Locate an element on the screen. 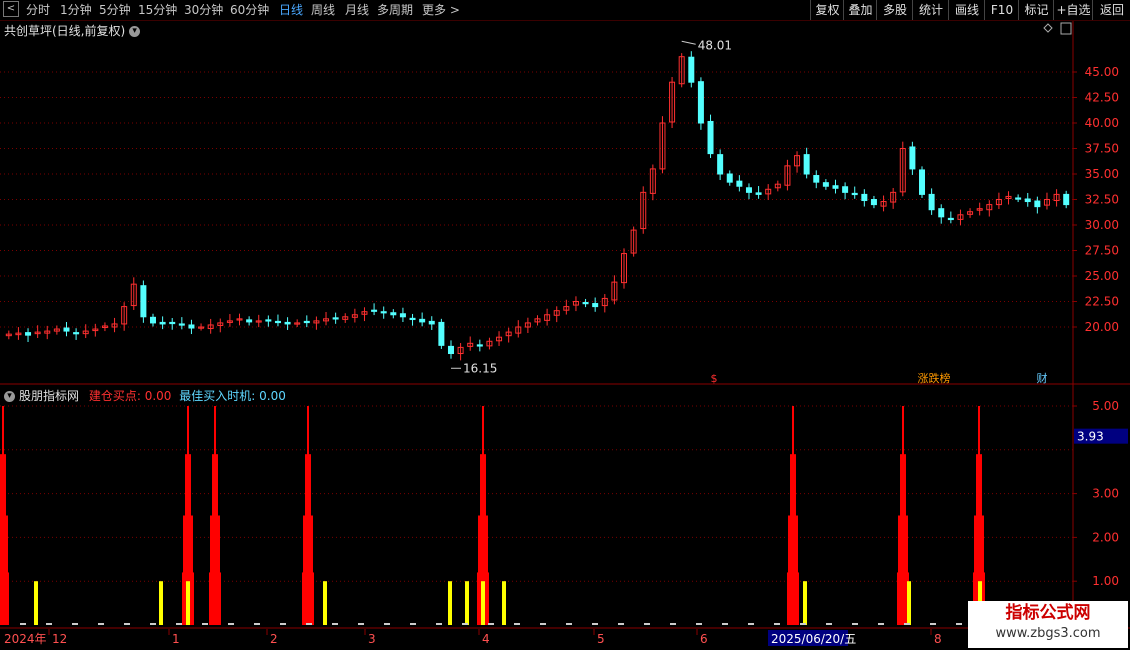  price-tick-label: 37.50 is located at coordinates (1102, 149).